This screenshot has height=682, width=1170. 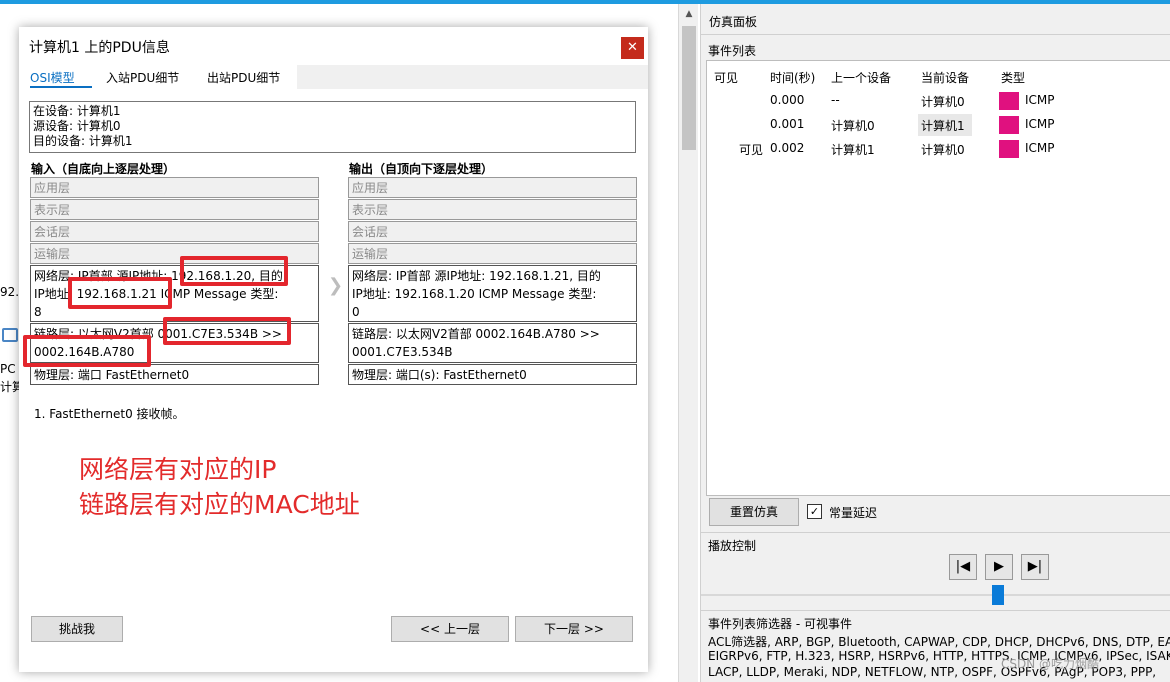 I want to click on dest-device-line: 目的设备: 计算机1, so click(x=83, y=141).